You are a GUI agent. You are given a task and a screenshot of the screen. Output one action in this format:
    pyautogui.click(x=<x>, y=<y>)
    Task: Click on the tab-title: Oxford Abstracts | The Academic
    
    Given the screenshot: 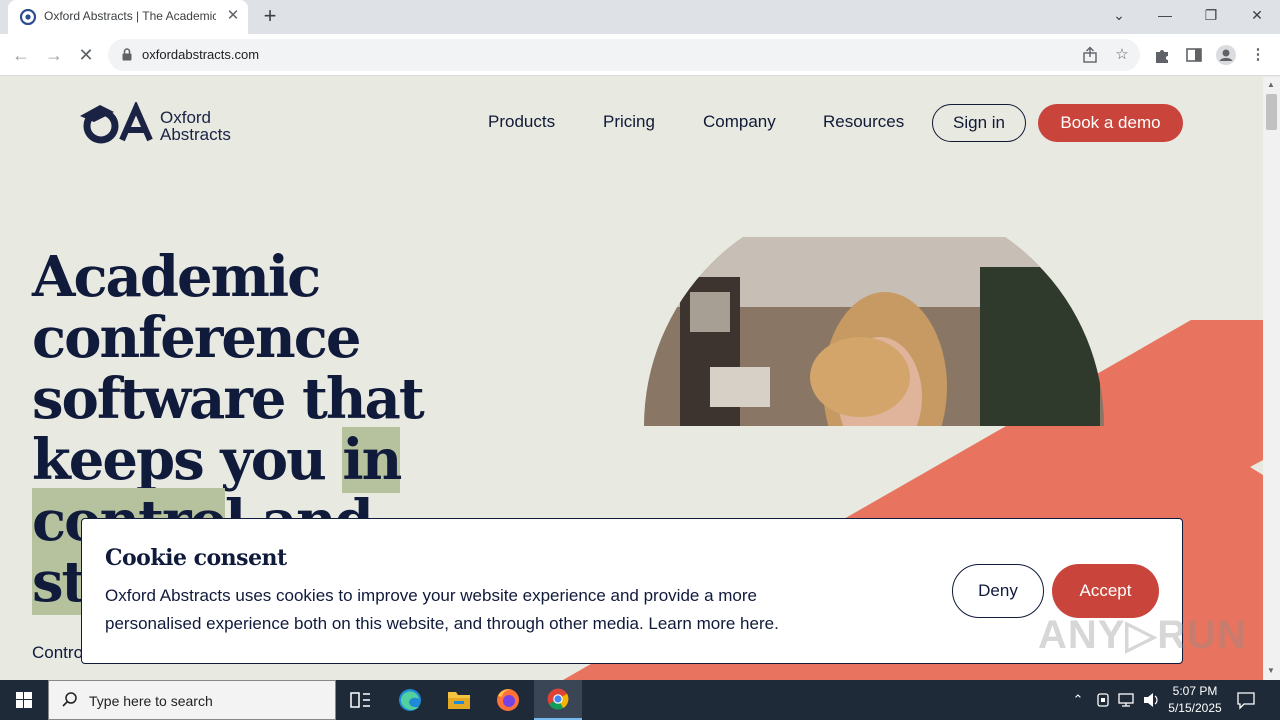 What is the action you would take?
    pyautogui.click(x=130, y=16)
    